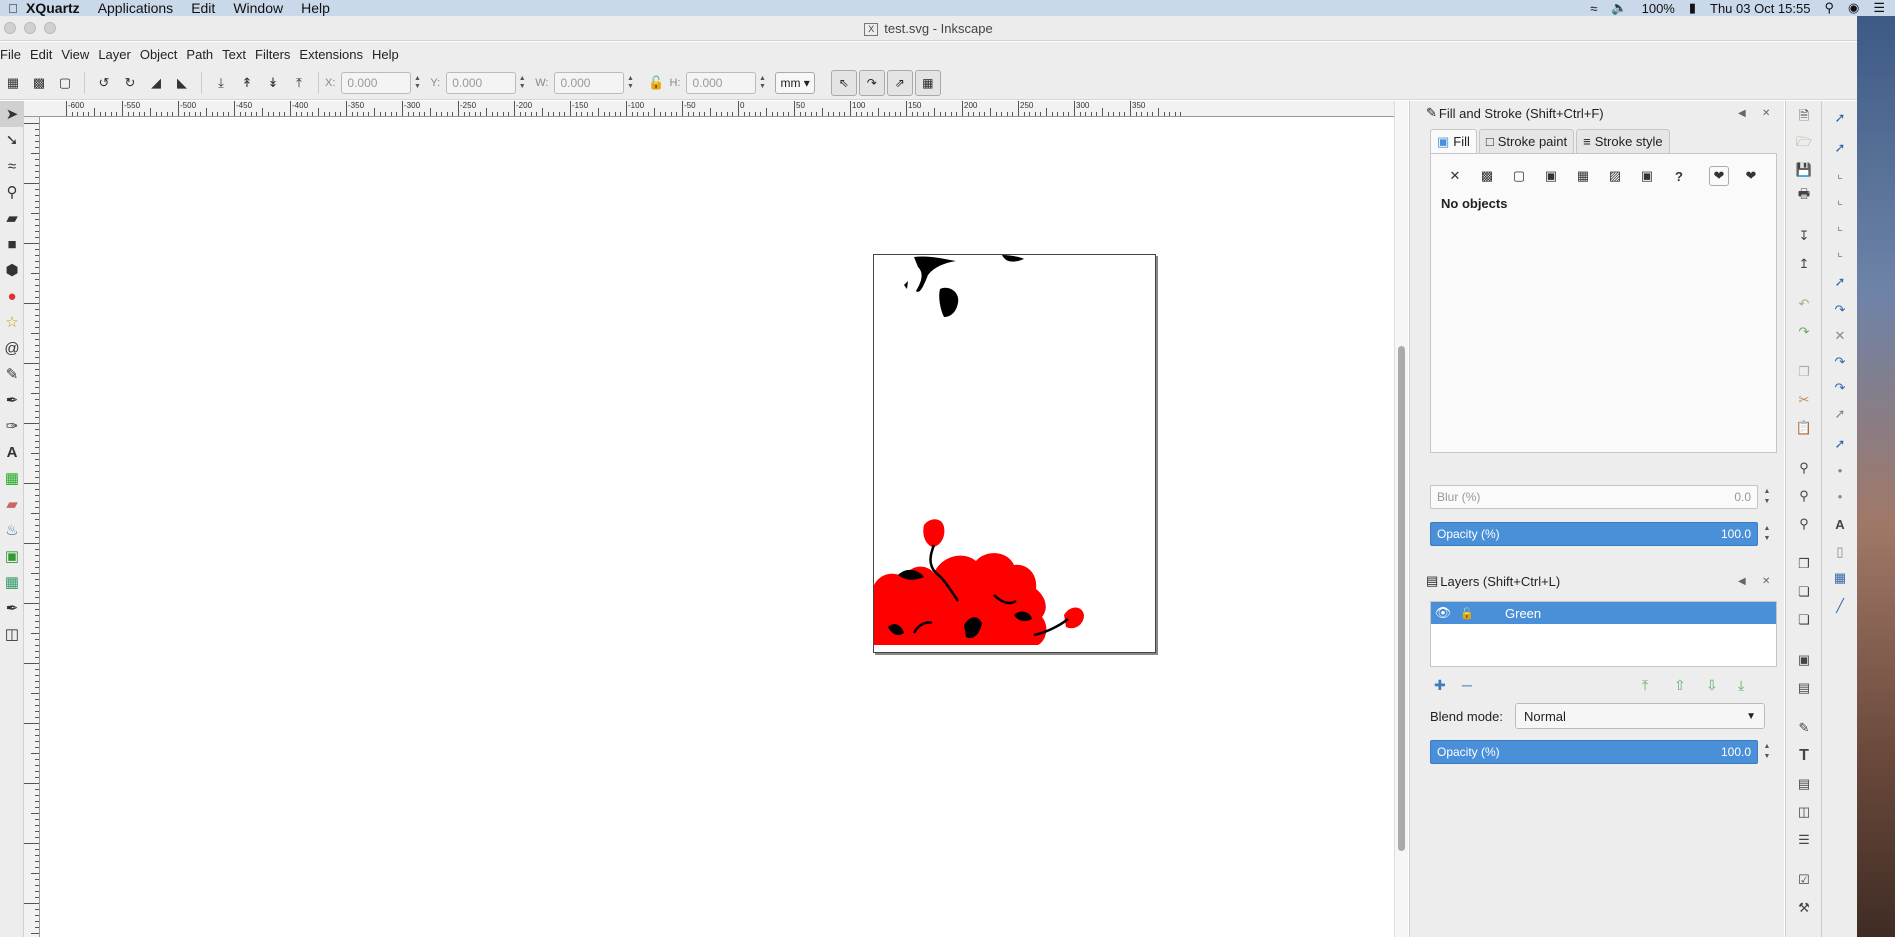  Describe the element at coordinates (12, 400) in the screenshot. I see `pen-tool-icon: ✒` at that location.